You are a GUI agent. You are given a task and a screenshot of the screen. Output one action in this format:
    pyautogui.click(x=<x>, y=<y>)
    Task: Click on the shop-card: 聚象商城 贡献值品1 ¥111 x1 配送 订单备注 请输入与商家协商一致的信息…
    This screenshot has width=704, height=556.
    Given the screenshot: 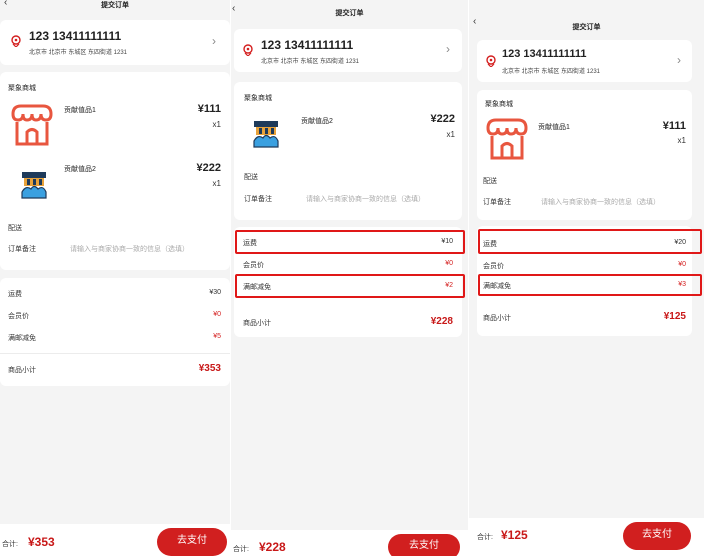 What is the action you would take?
    pyautogui.click(x=584, y=155)
    